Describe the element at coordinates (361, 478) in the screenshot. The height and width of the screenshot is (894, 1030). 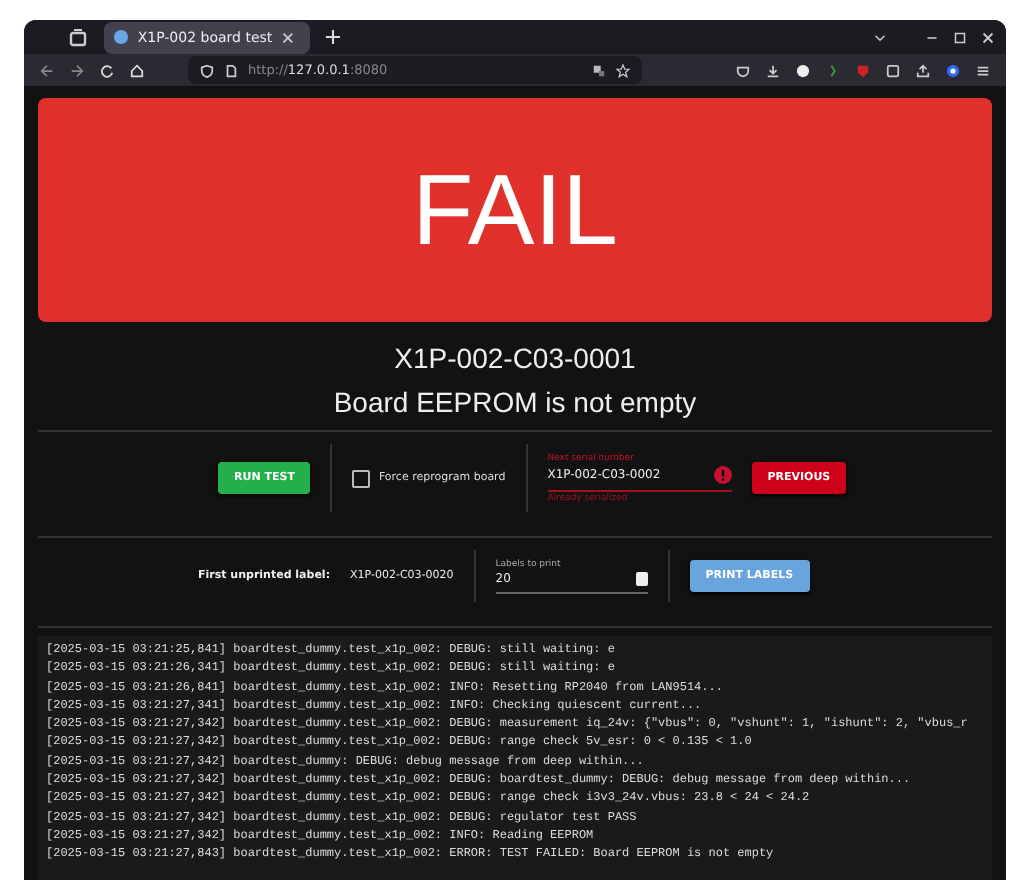
I see `checkbox` at that location.